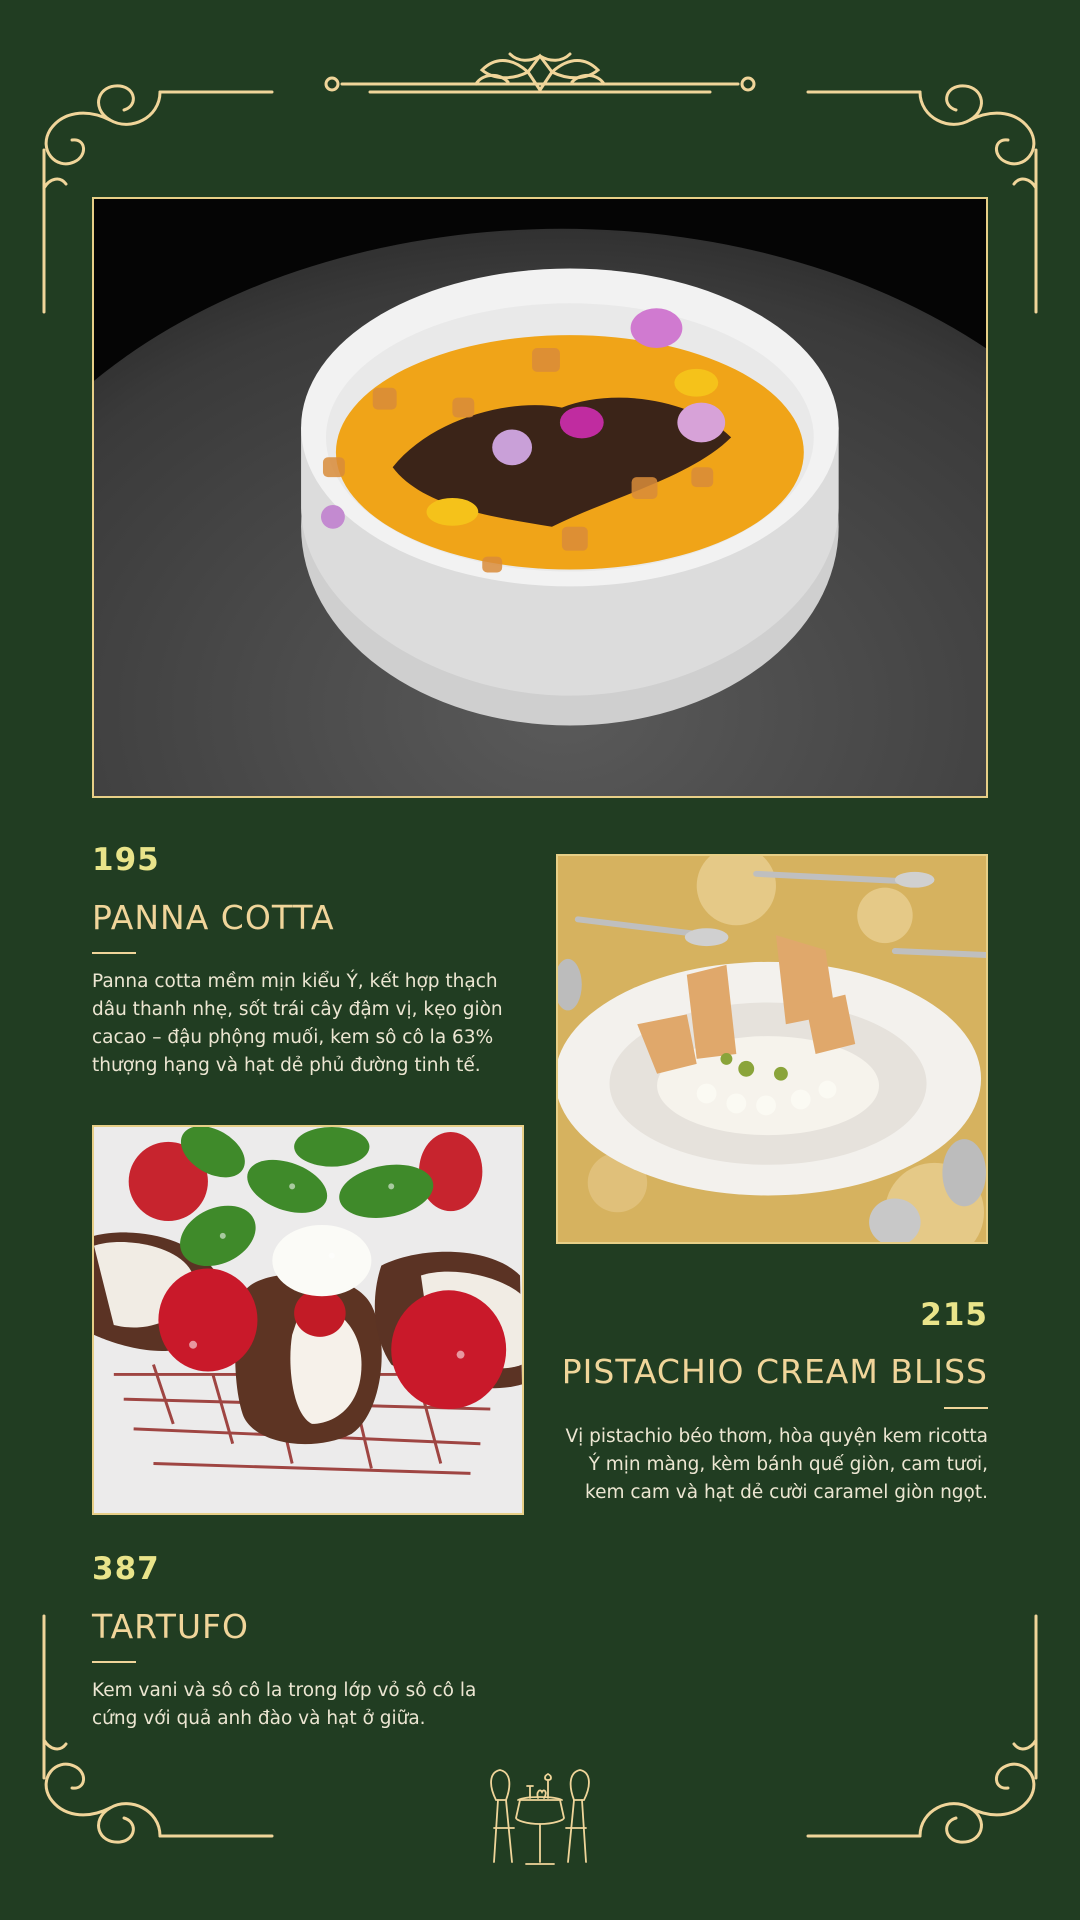 The width and height of the screenshot is (1080, 1920). I want to click on bottom-dining-table-icon, so click(540, 1817).